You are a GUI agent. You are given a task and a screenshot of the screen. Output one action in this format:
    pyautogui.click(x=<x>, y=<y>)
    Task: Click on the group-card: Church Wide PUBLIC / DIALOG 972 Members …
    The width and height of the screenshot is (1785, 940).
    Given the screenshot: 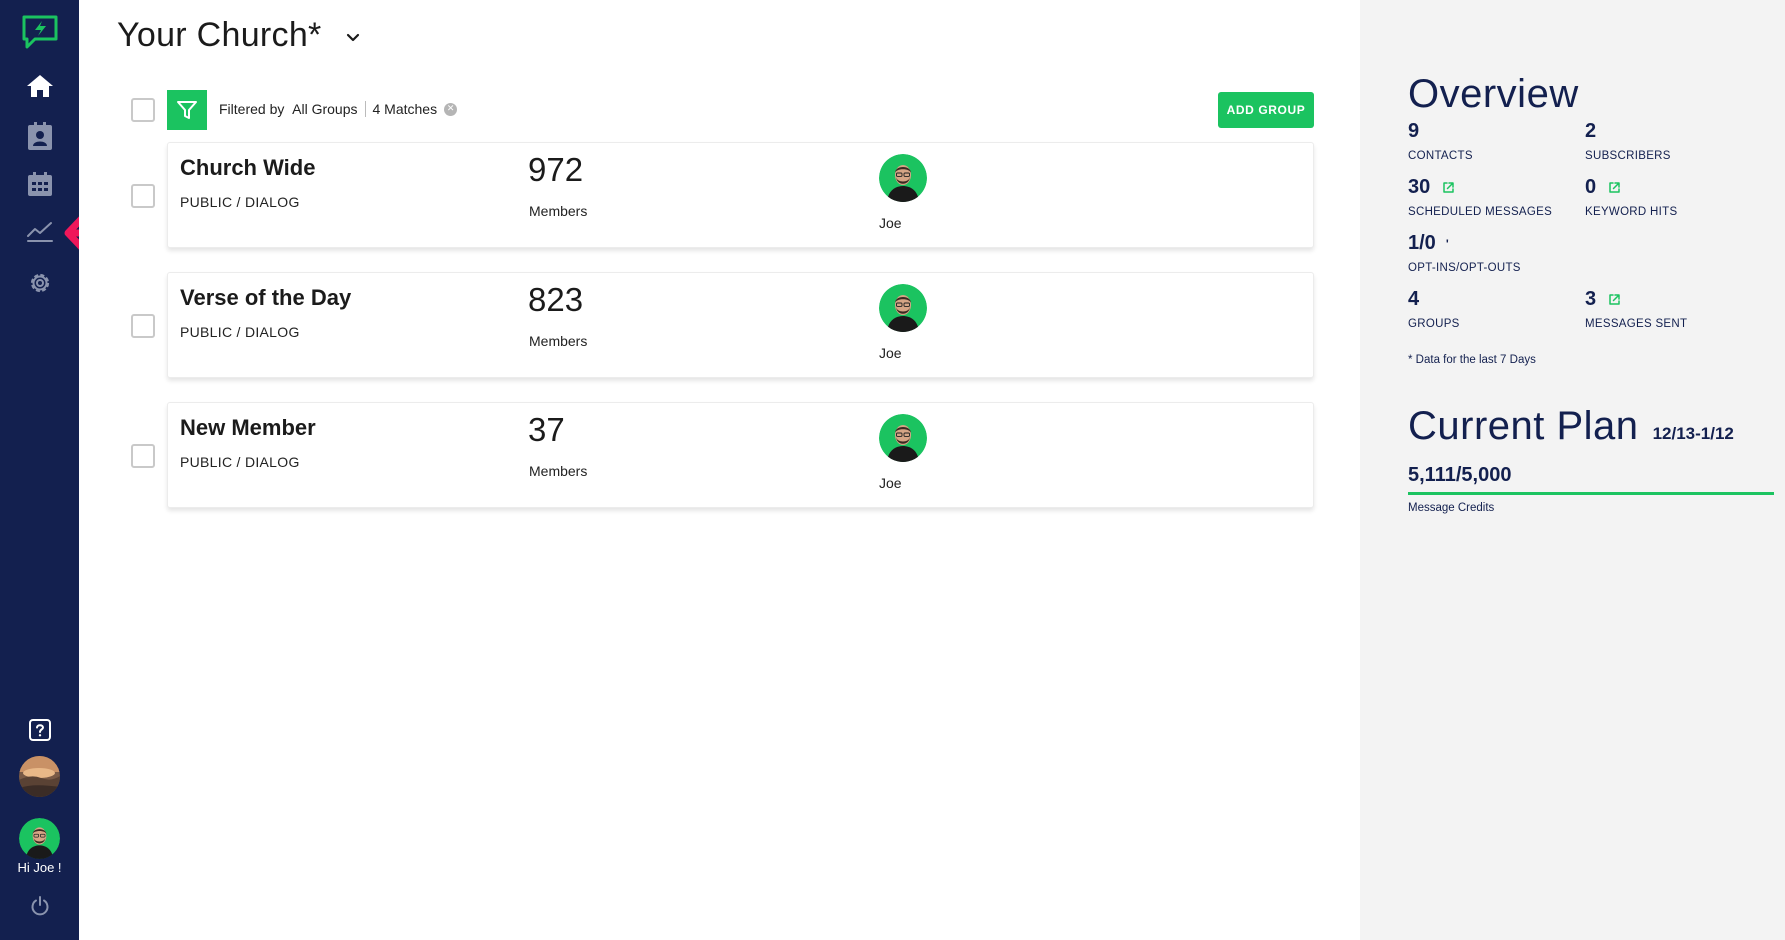 What is the action you would take?
    pyautogui.click(x=740, y=195)
    